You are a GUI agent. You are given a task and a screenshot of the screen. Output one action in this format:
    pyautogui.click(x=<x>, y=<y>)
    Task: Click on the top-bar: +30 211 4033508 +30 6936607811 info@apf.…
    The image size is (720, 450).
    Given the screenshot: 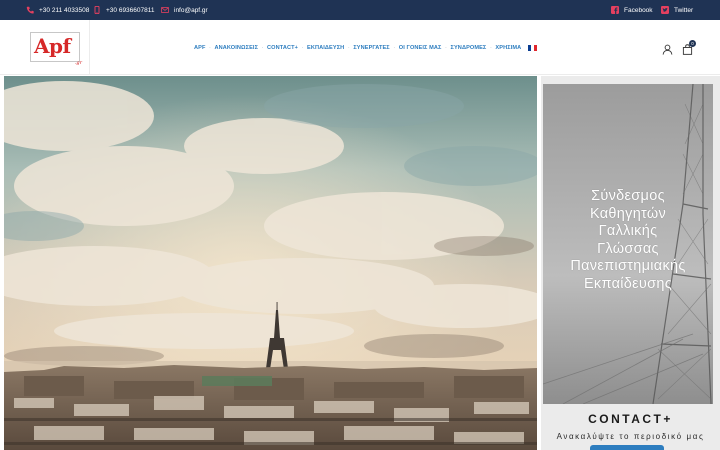 What is the action you would take?
    pyautogui.click(x=360, y=10)
    